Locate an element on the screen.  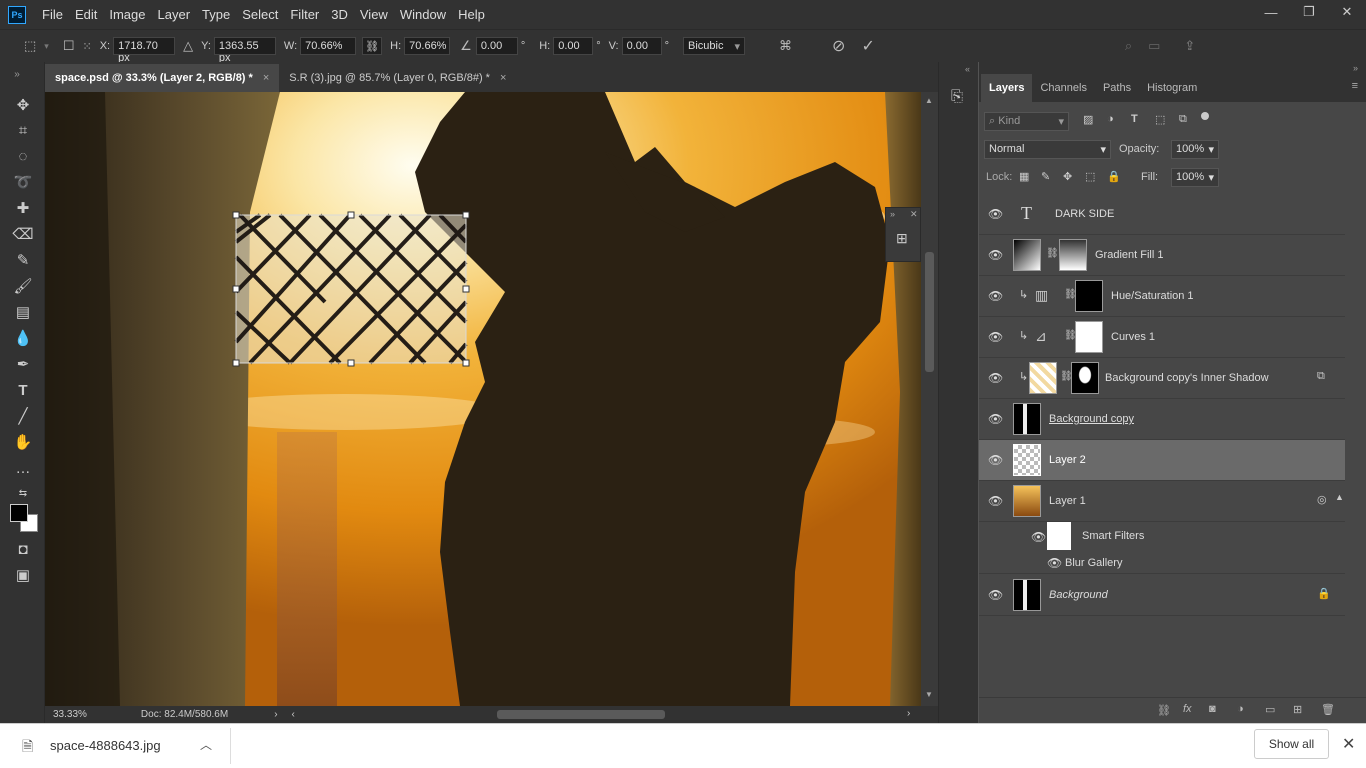
y-field: 1363.55 px is located at coordinates (244, 50).